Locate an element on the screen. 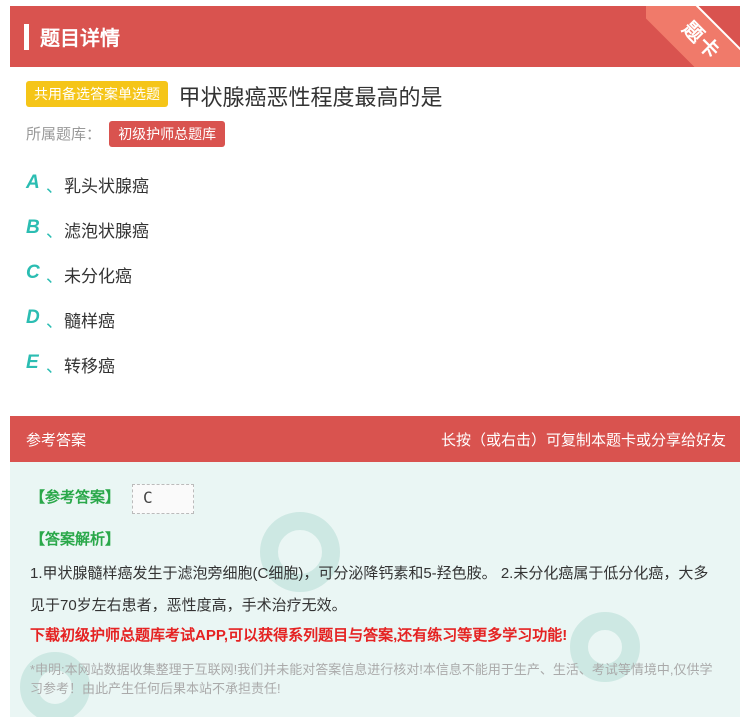 The height and width of the screenshot is (717, 750). option-letter: A is located at coordinates (33, 182).